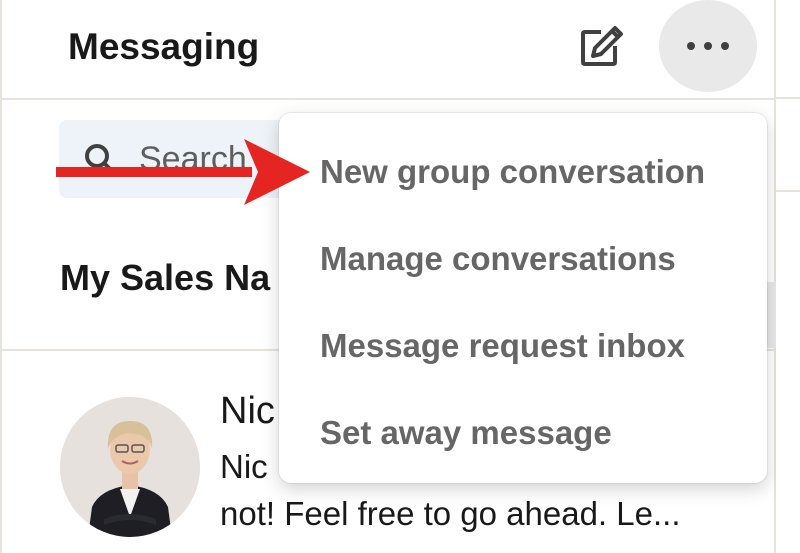  I want to click on red-arrow-pointer, so click(183, 172).